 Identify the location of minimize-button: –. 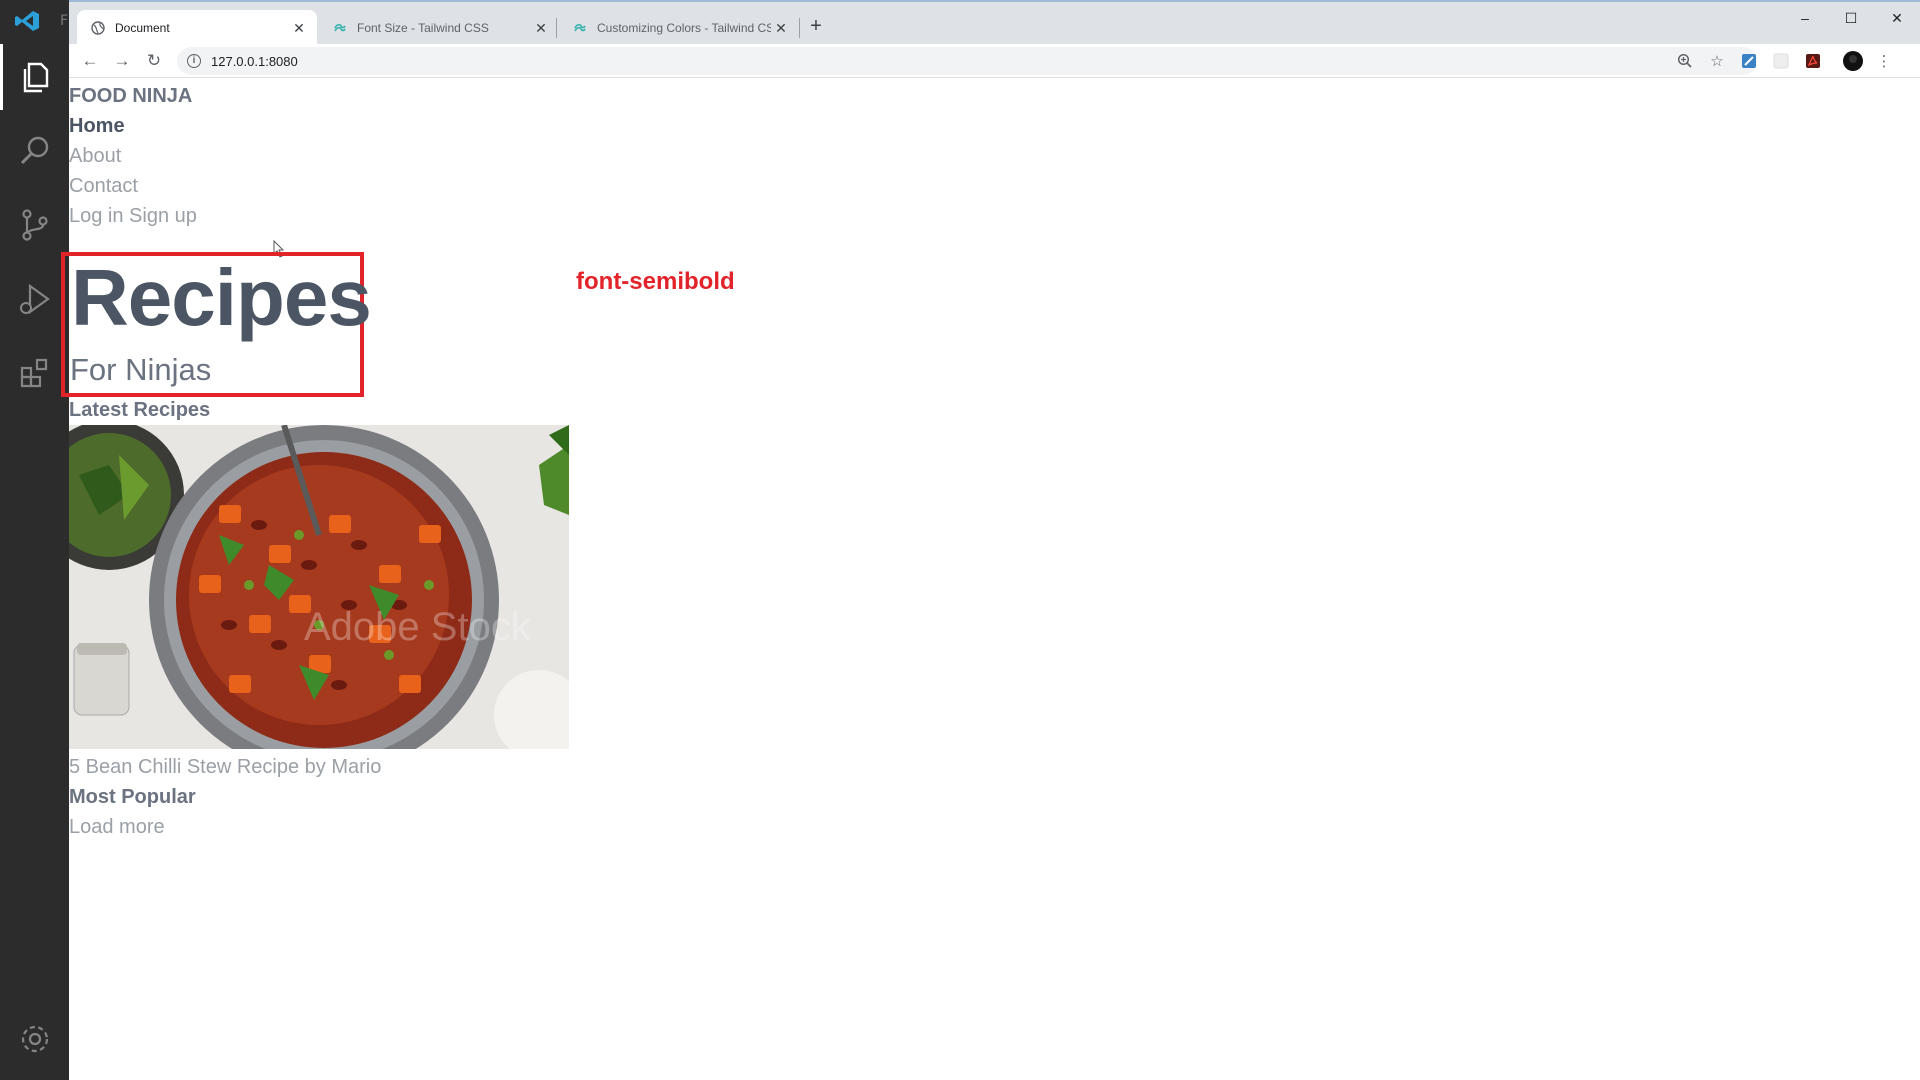
(1805, 19).